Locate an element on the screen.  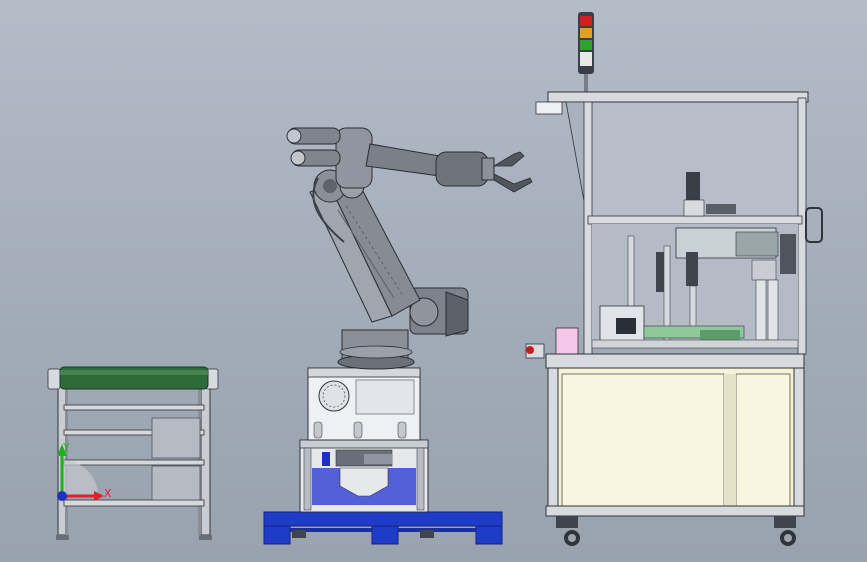
six-axis-robot-arm is located at coordinates (409, 248).